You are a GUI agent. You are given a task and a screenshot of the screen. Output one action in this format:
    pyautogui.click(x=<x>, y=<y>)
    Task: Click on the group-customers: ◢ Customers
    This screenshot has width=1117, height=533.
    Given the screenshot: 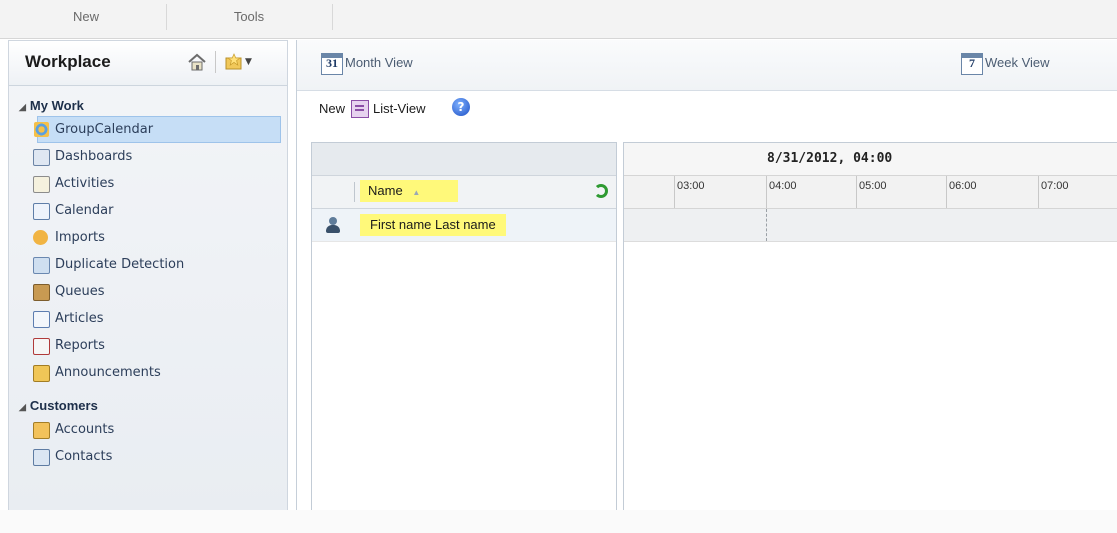 What is the action you would take?
    pyautogui.click(x=153, y=406)
    